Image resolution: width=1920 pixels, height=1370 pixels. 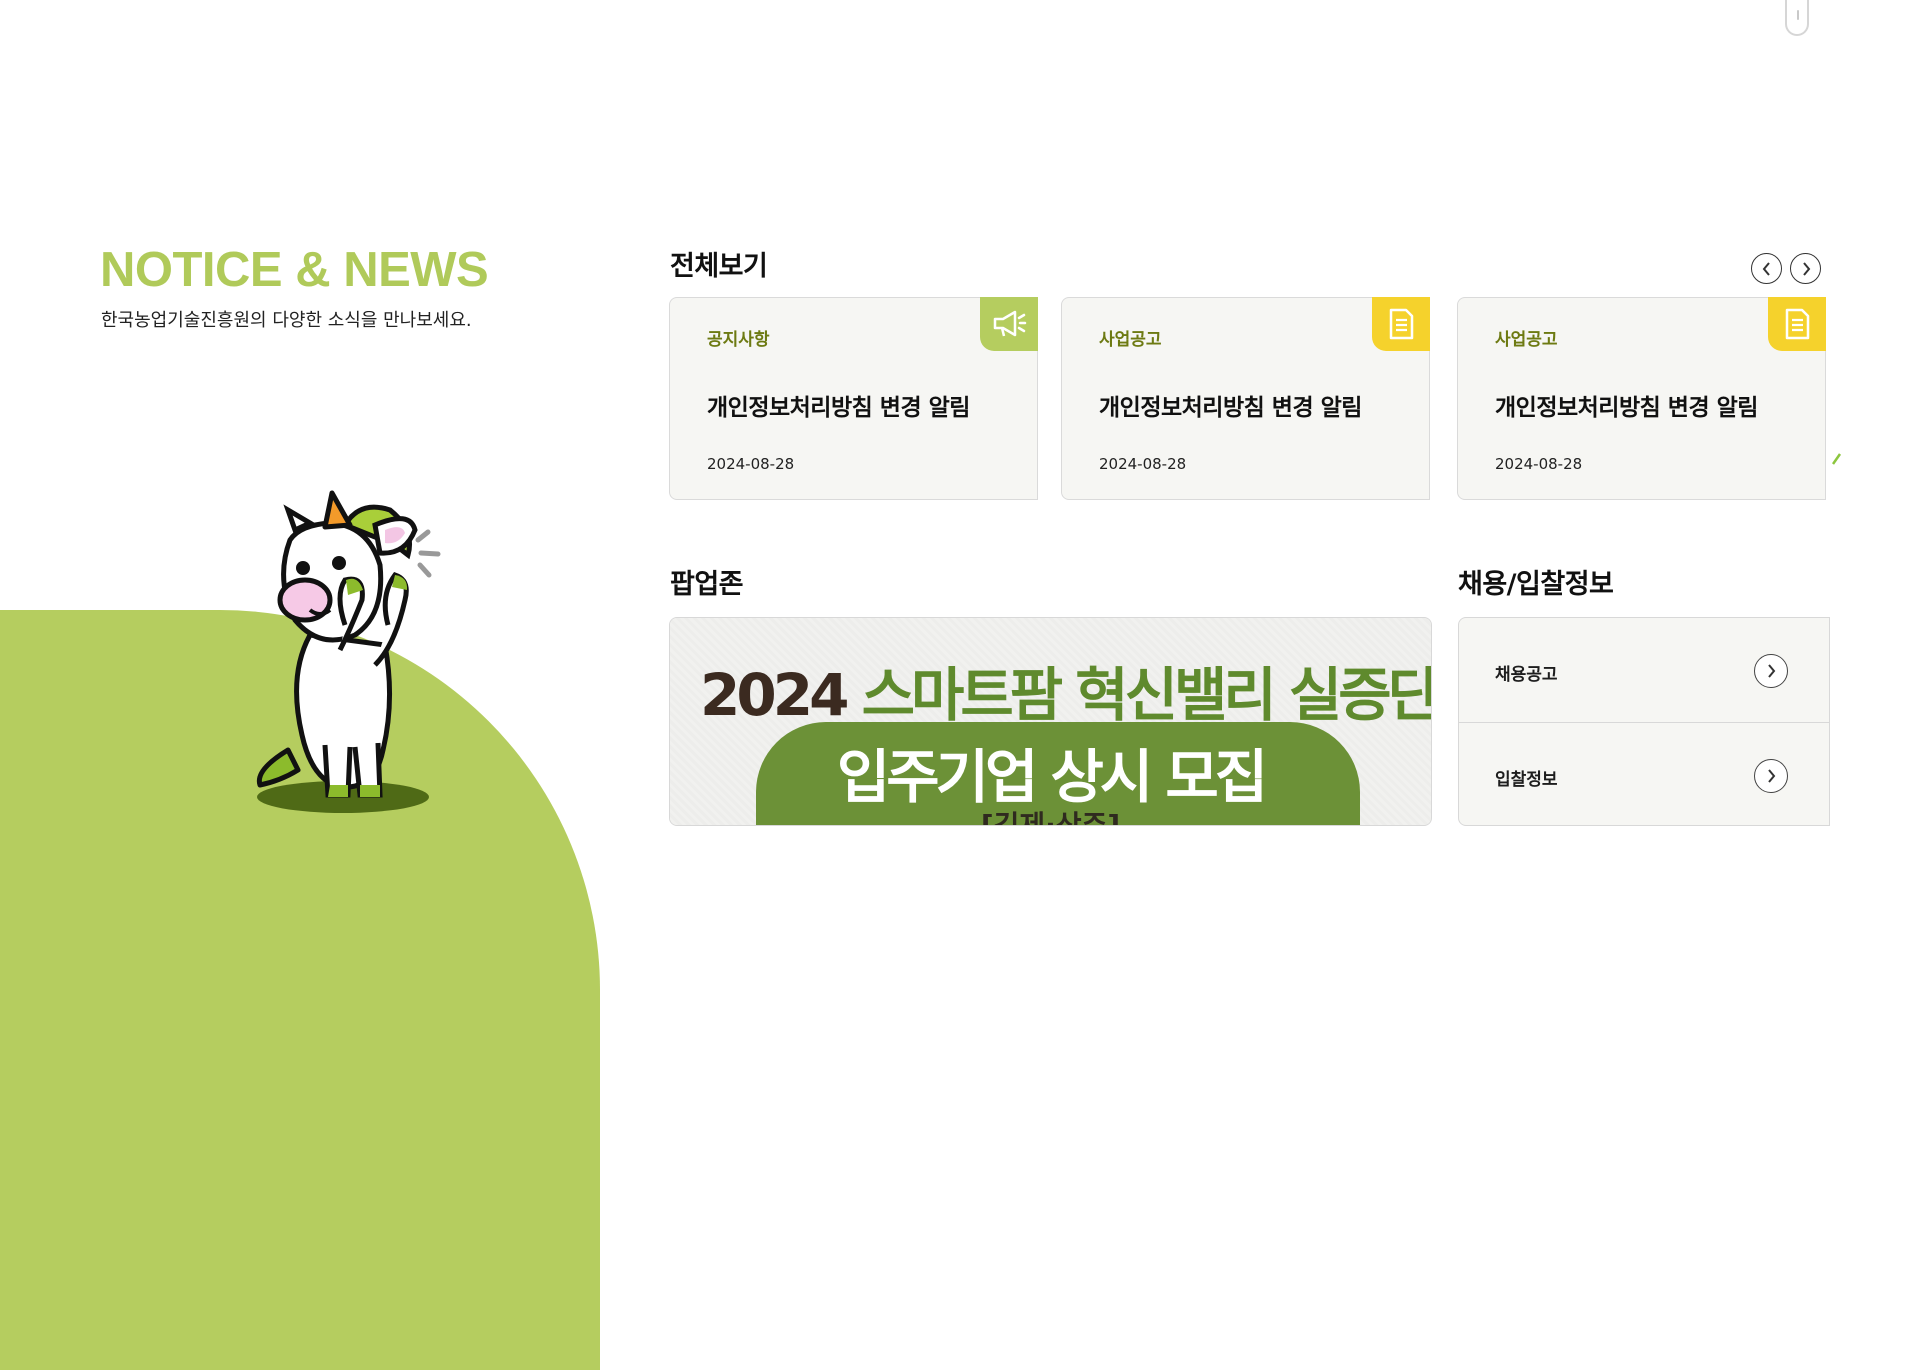 I want to click on banner-year: 2024, so click(x=774, y=695).